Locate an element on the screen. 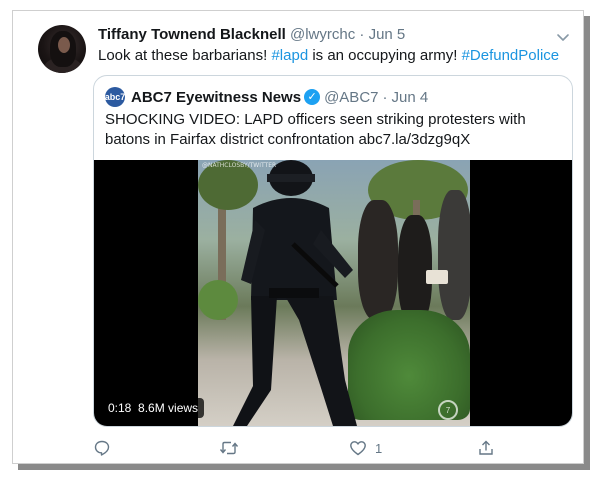  retweet-button is located at coordinates (229, 448).